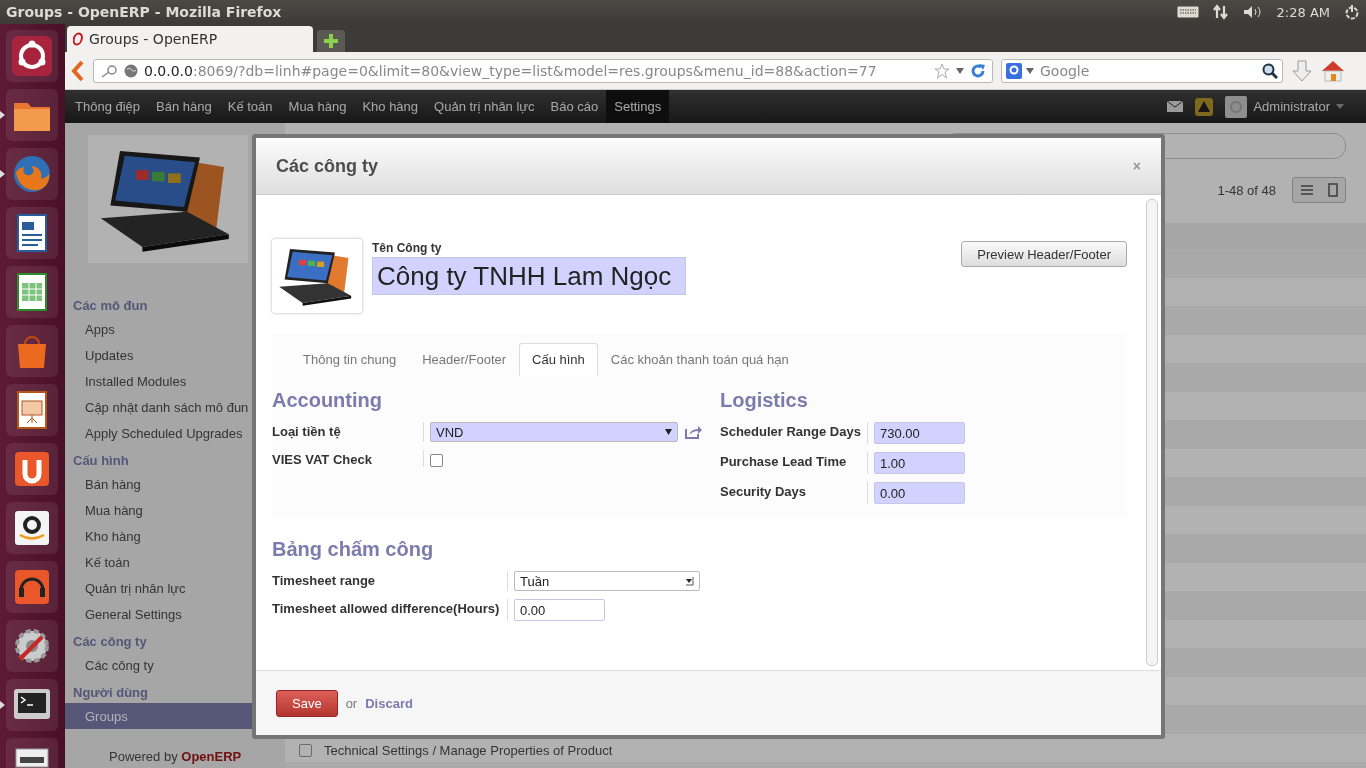 This screenshot has width=1366, height=768. Describe the element at coordinates (1236, 106) in the screenshot. I see `avatar-icon` at that location.